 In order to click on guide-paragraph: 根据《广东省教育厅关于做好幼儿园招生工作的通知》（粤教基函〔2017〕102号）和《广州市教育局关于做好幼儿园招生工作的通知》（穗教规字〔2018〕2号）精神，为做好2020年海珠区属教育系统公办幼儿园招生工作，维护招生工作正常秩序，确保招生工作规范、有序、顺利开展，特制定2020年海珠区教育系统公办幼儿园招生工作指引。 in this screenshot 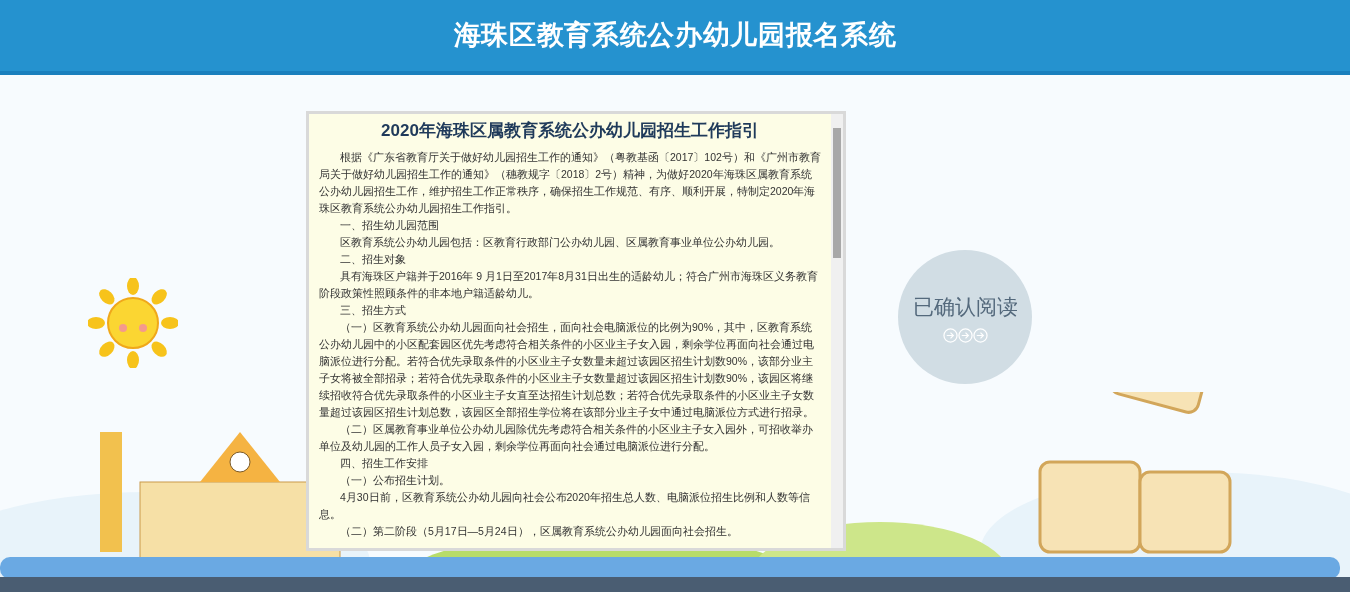, I will do `click(570, 183)`.